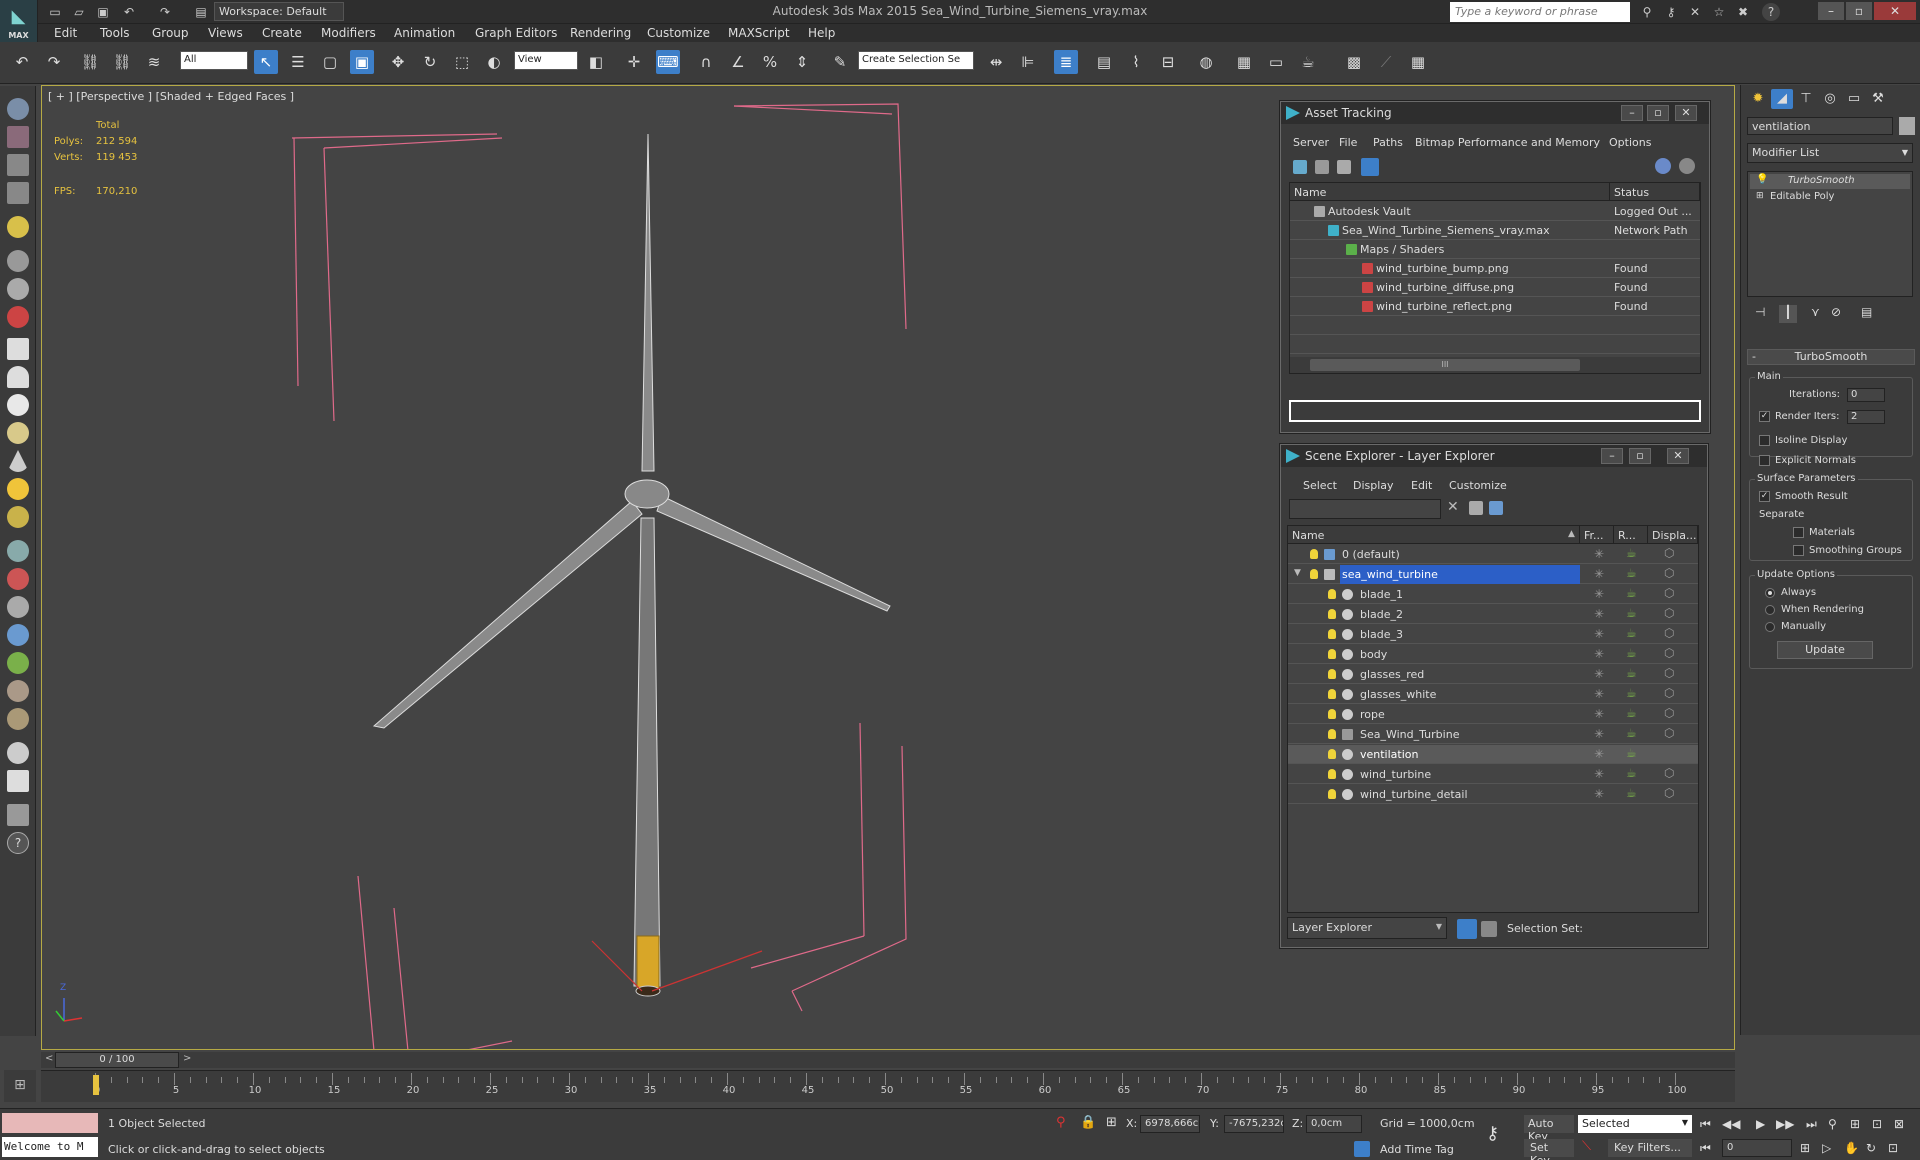 This screenshot has height=1160, width=1920. Describe the element at coordinates (1836, 312) in the screenshot. I see `remove-modifier-icon: ⊘` at that location.